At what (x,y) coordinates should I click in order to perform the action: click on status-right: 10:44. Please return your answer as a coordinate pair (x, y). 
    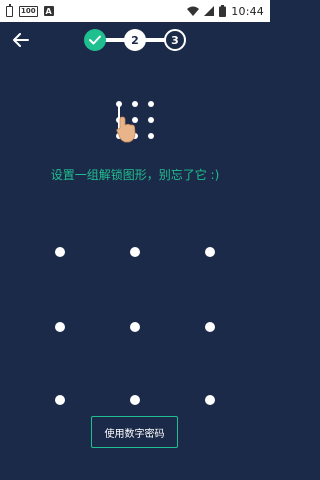
    Looking at the image, I should click on (225, 11).